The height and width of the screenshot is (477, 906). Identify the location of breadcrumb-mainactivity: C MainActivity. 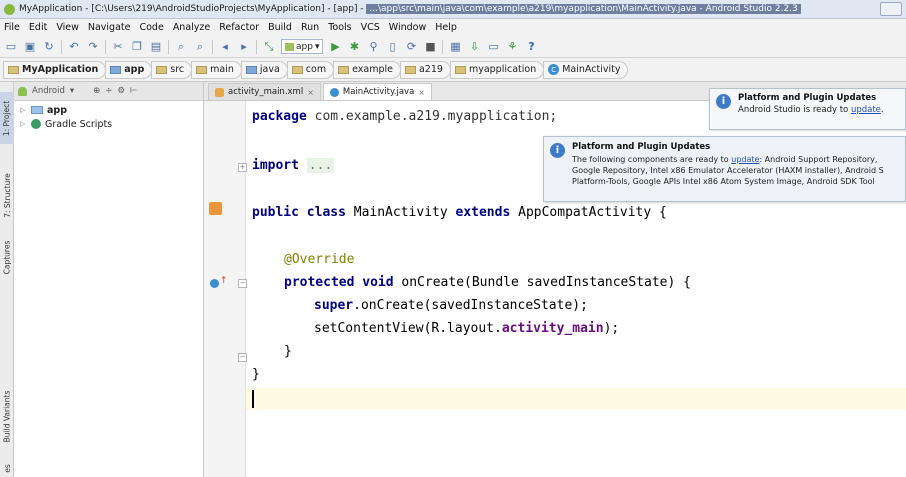
(586, 69).